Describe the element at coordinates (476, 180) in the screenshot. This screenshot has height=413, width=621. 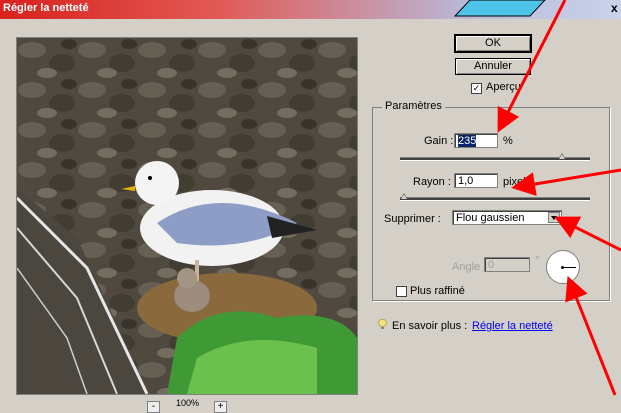
I see `radius-input: 1,0` at that location.